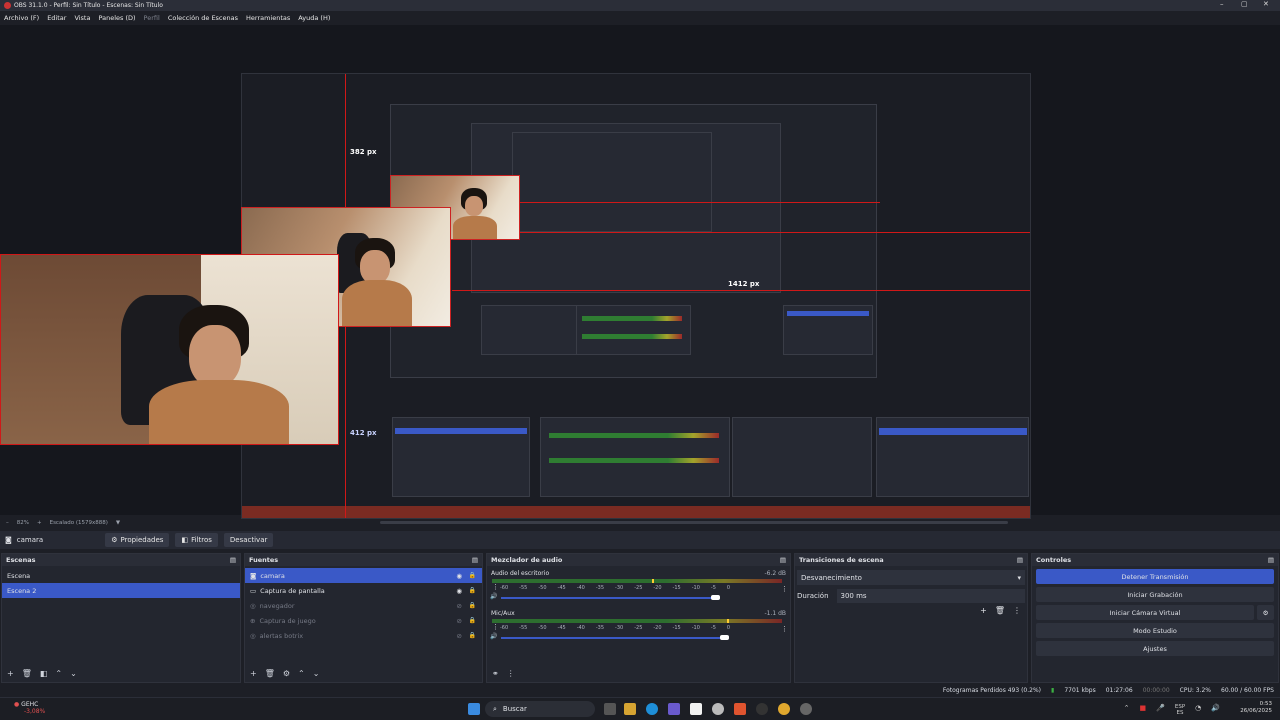 Image resolution: width=1280 pixels, height=720 pixels. I want to click on maximize-button: ▢, so click(1244, 4).